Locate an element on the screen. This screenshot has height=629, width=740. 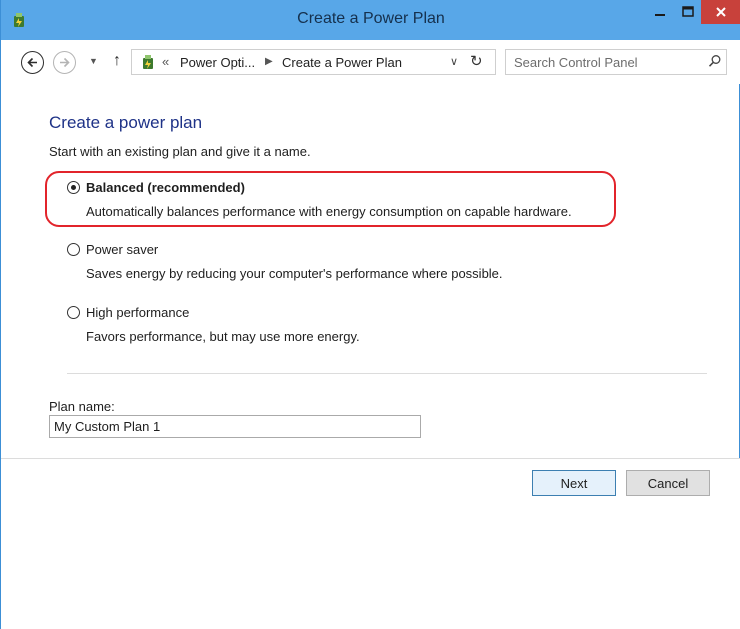
radio-power-saver is located at coordinates (73, 249).